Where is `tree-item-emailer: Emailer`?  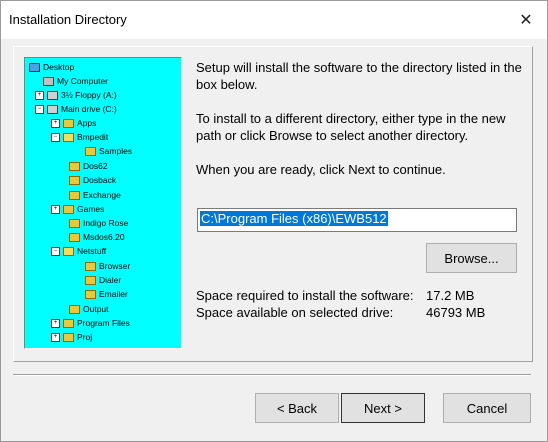 tree-item-emailer: Emailer is located at coordinates (106, 294).